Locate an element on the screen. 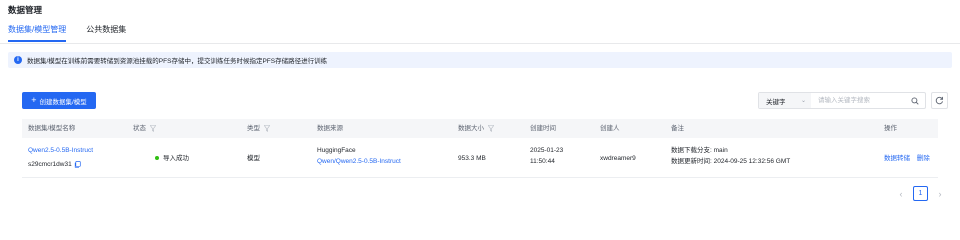 The image size is (960, 240). column-header-status: 状态 is located at coordinates (144, 128).